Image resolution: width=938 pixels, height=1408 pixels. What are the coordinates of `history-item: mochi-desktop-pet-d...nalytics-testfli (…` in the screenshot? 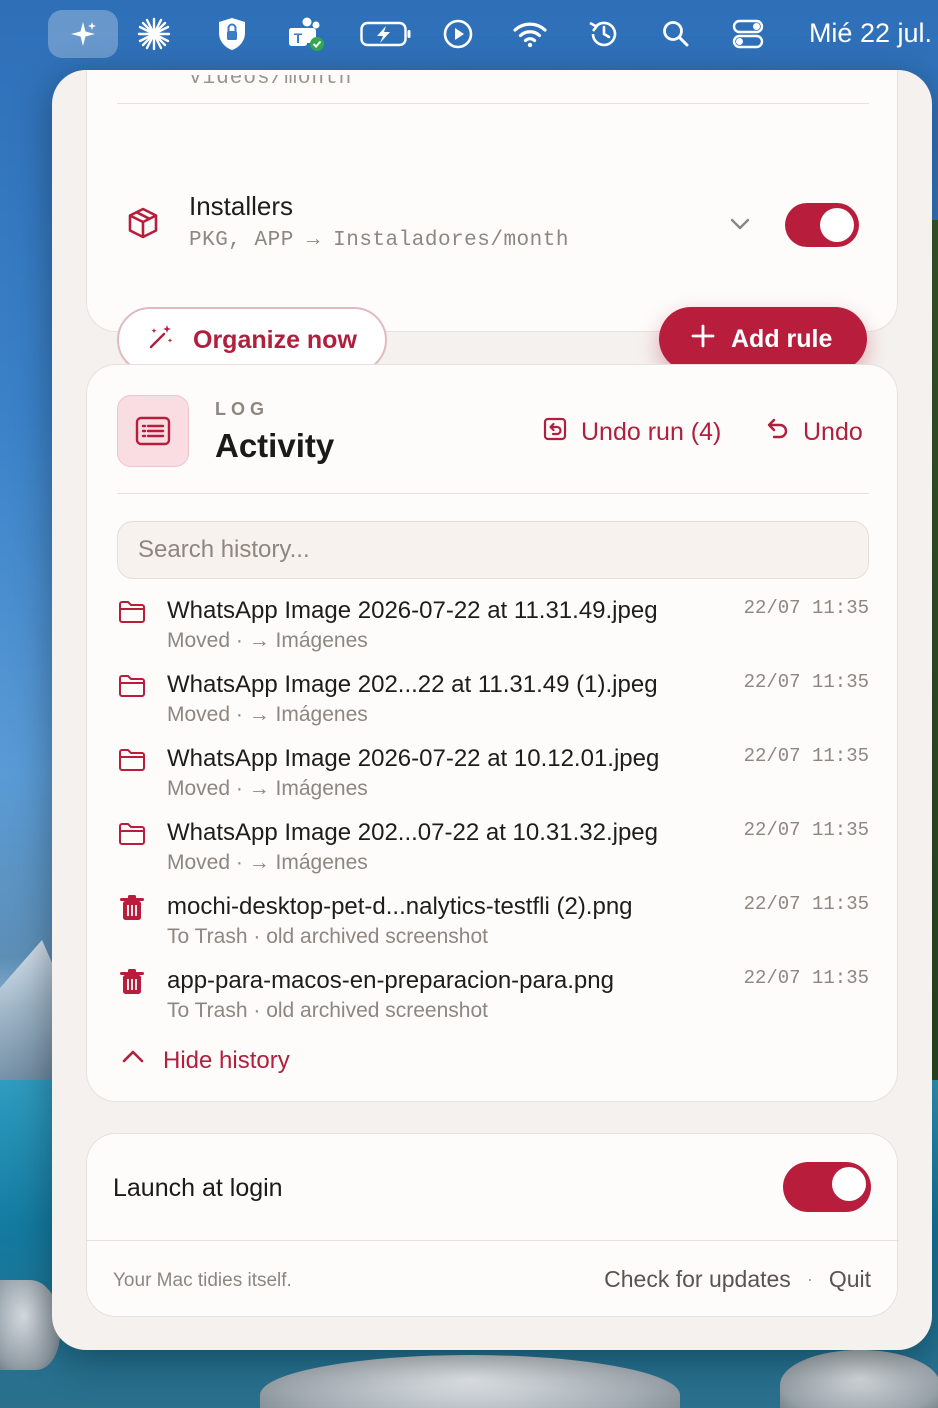 It's located at (493, 926).